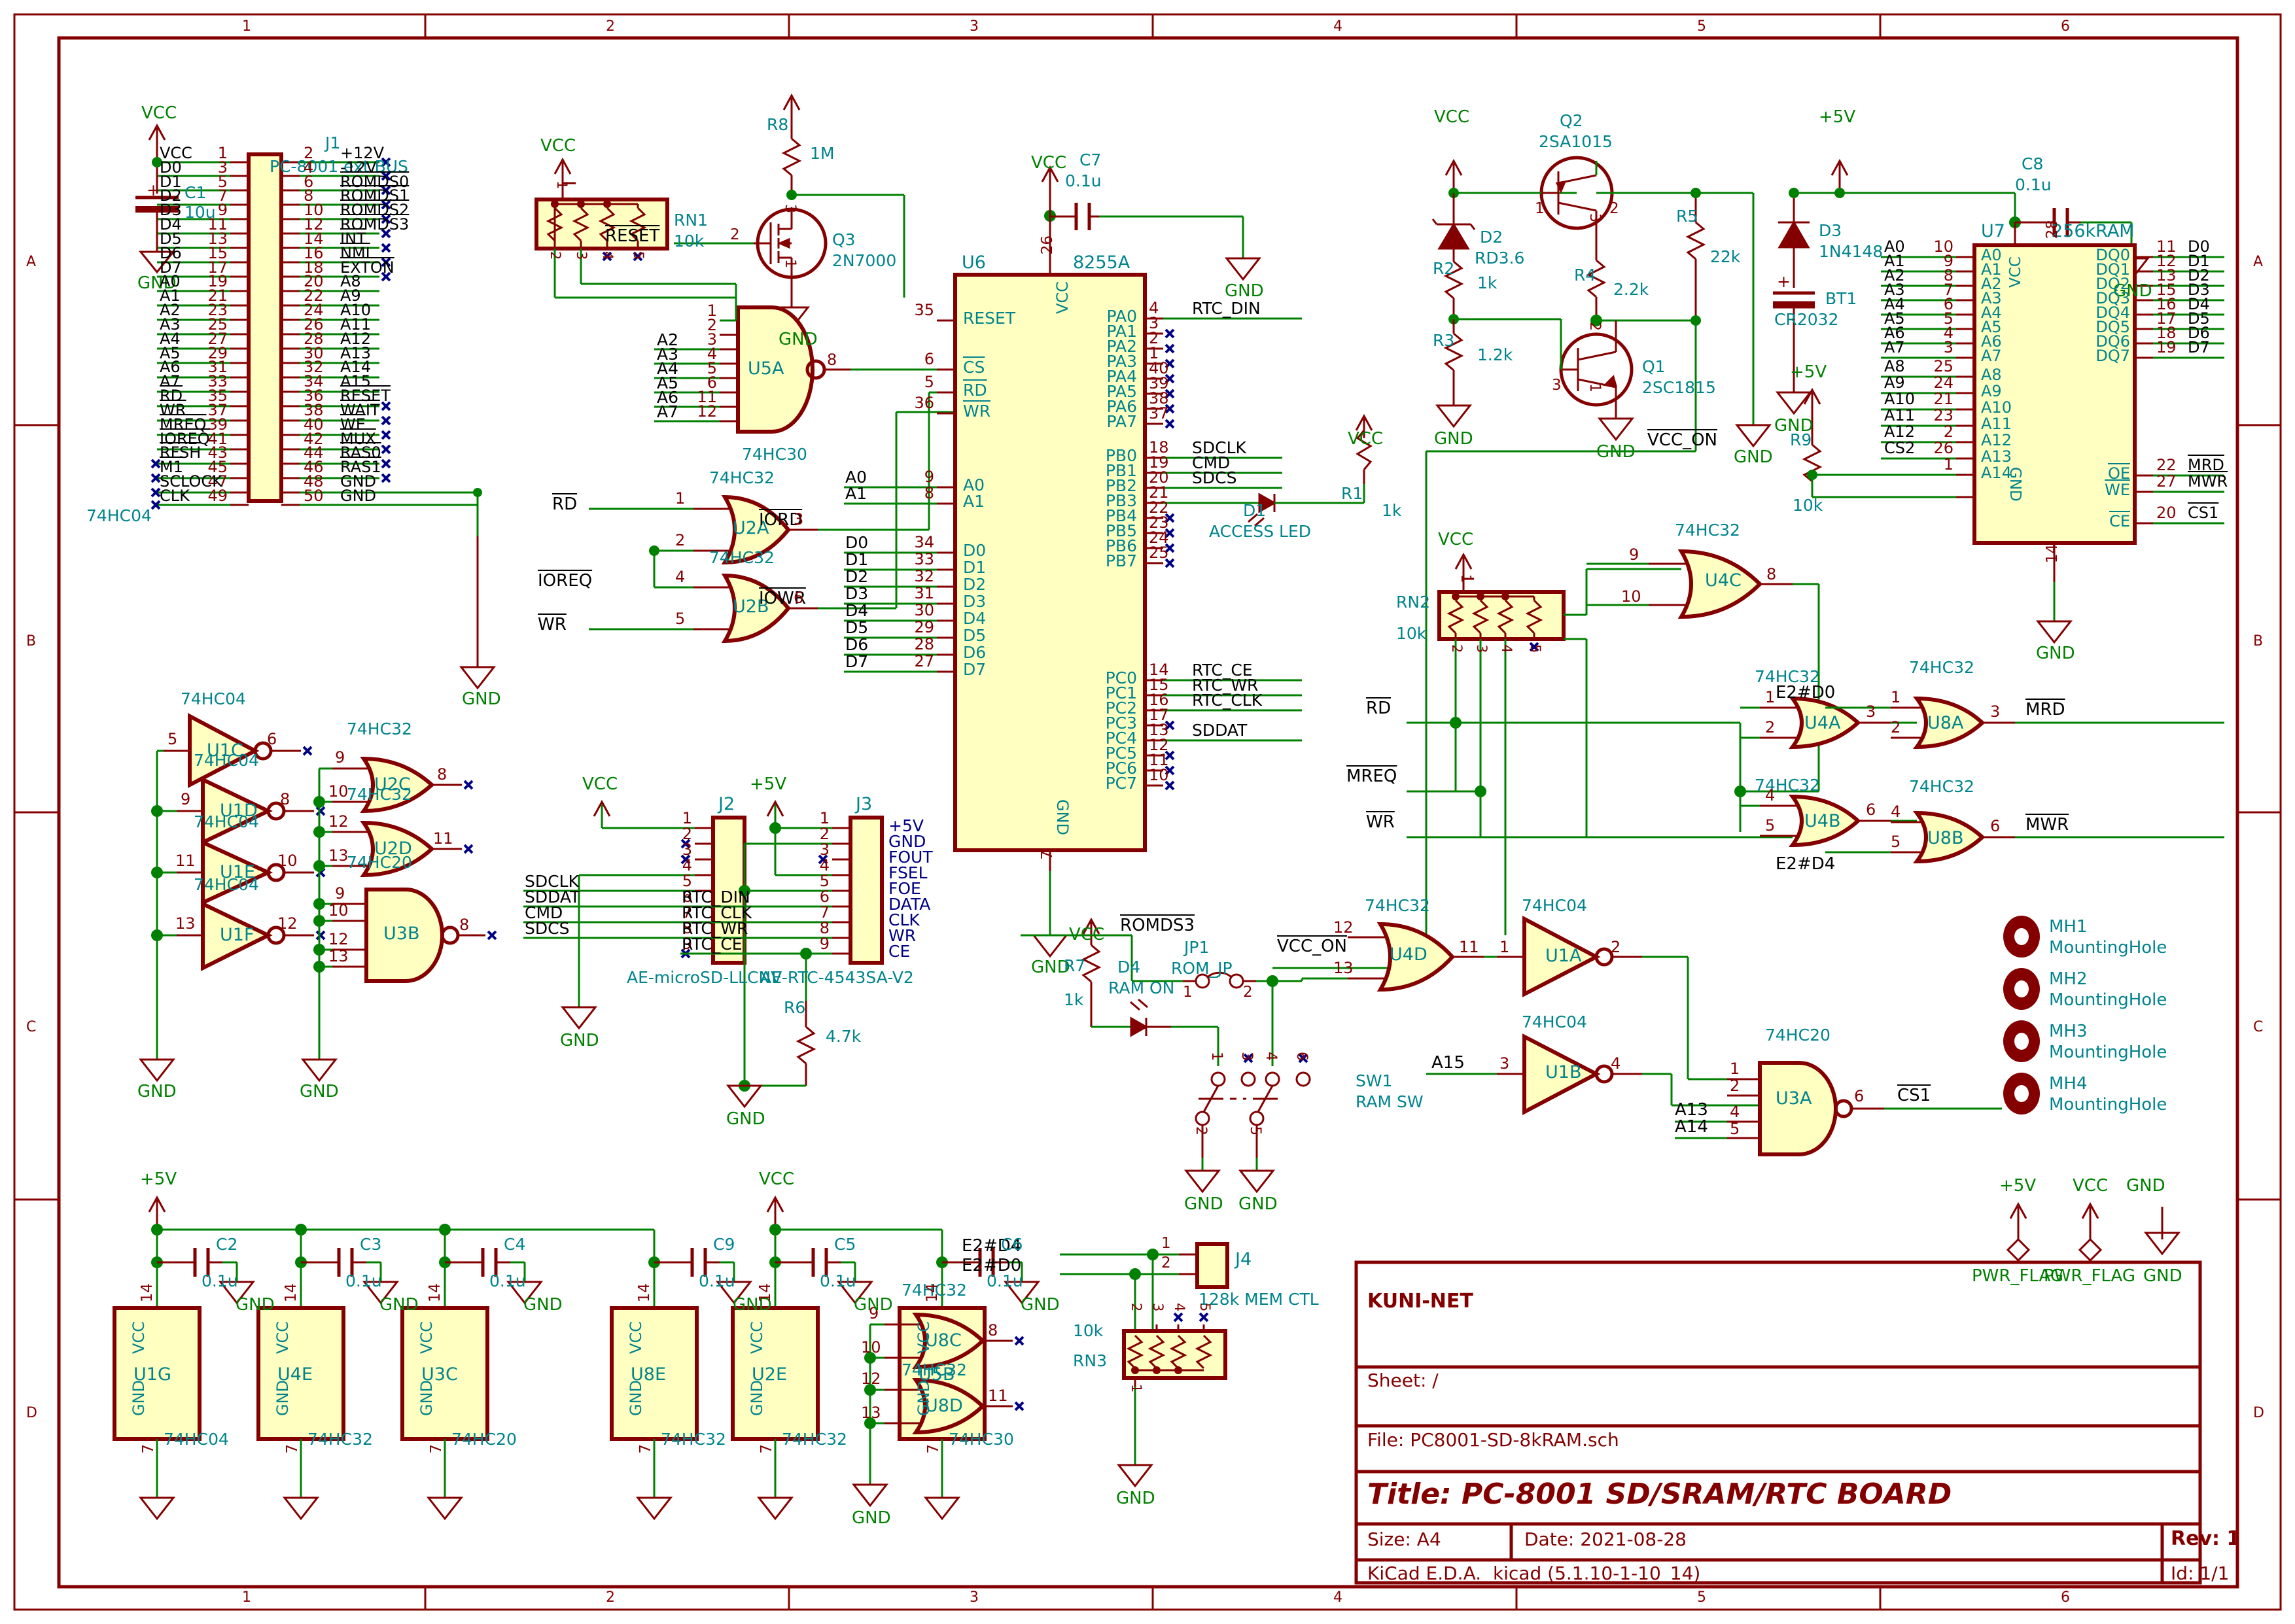  What do you see at coordinates (1735, 1086) in the screenshot?
I see `pin-u3a-2: 2` at bounding box center [1735, 1086].